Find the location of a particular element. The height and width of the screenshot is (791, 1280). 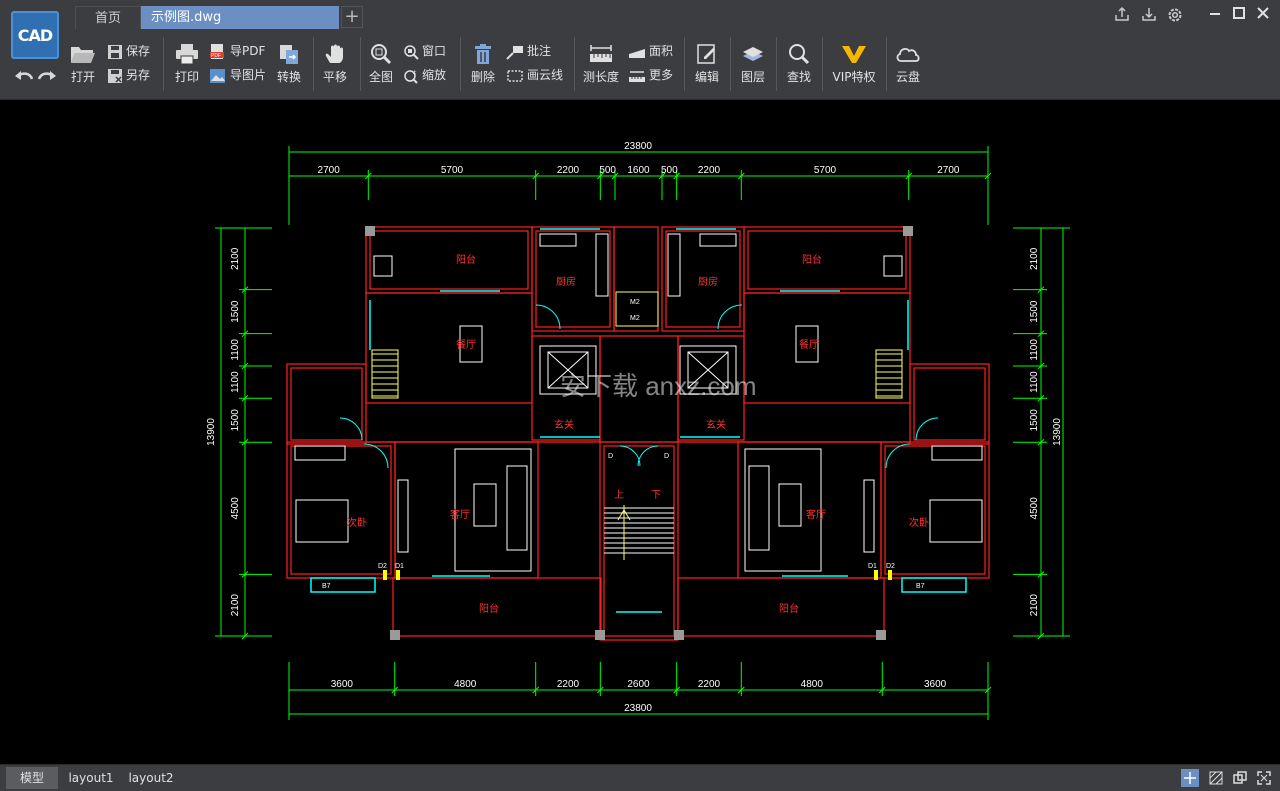

measure-length-label: 测长度 is located at coordinates (600, 77).